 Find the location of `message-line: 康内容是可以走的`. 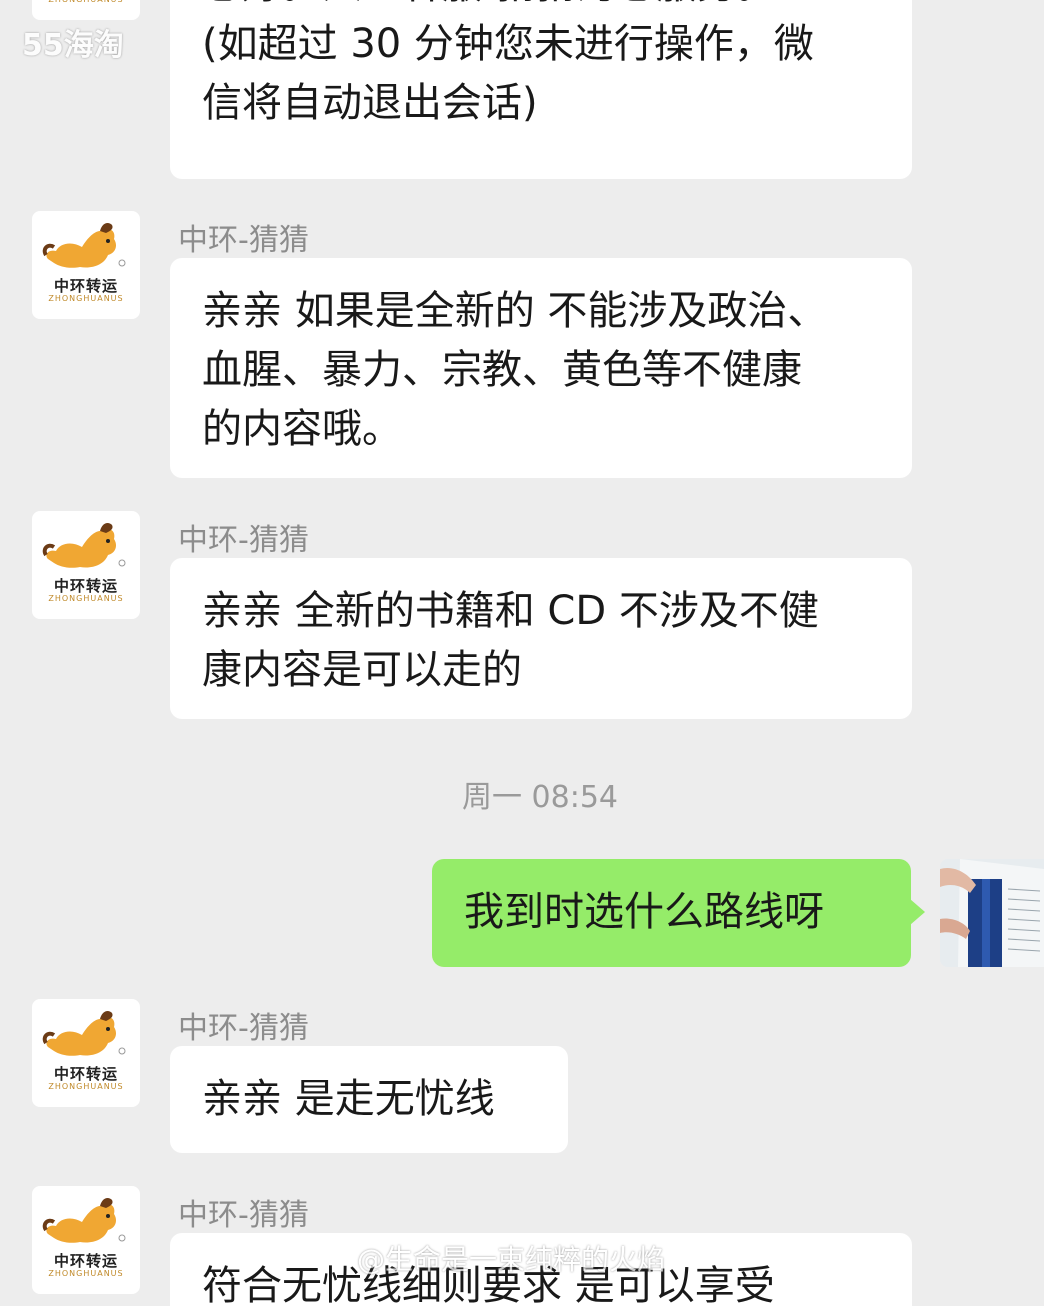

message-line: 康内容是可以走的 is located at coordinates (362, 670).